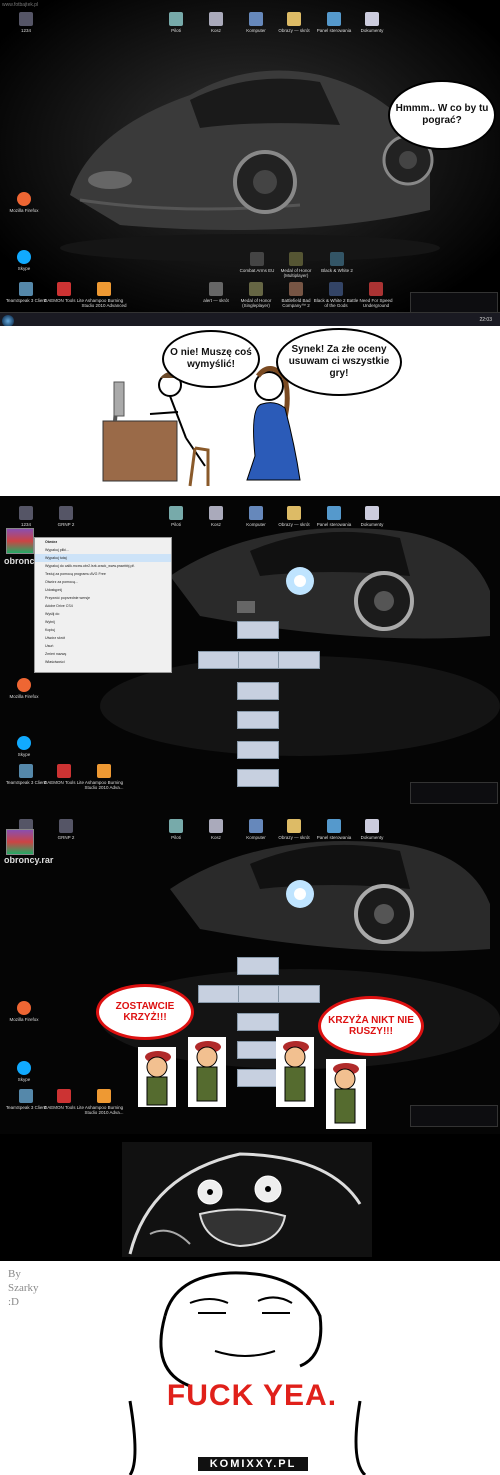  I want to click on skype-icon, so click(24, 257).